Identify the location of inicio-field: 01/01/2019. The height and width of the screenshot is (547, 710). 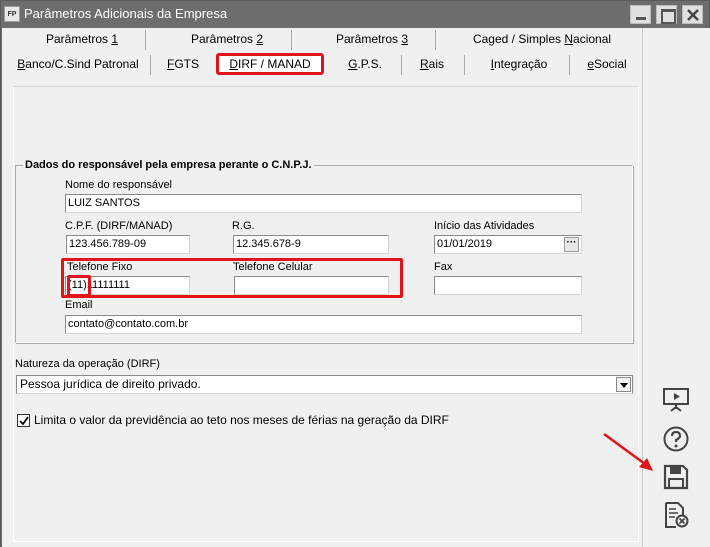
(508, 244).